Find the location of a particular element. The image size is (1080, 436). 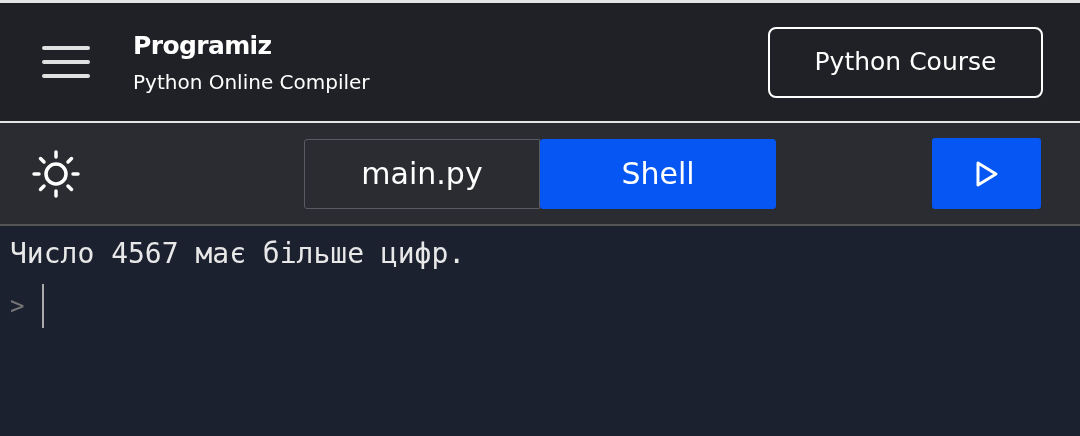

run-button is located at coordinates (986, 173).